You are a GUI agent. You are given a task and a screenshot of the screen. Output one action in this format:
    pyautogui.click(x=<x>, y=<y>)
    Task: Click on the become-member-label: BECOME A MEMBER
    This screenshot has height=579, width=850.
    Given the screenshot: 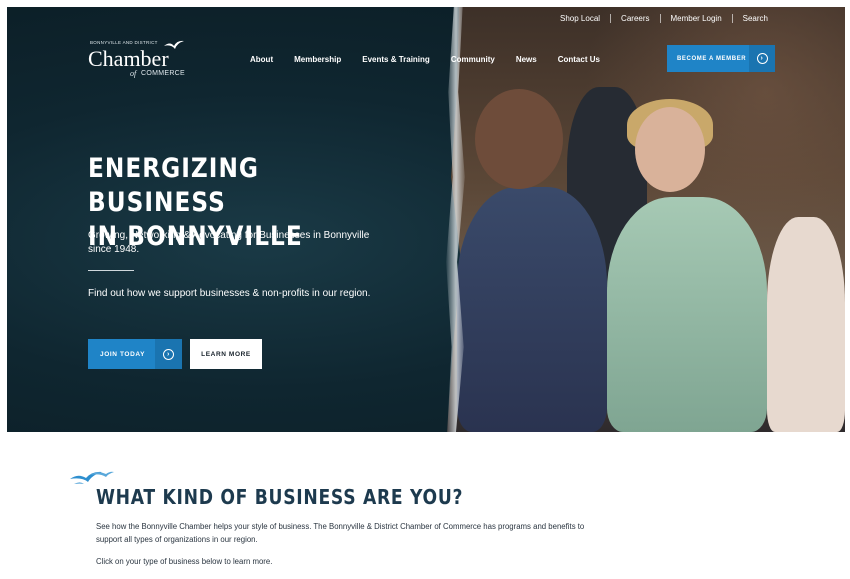 What is the action you would take?
    pyautogui.click(x=712, y=58)
    